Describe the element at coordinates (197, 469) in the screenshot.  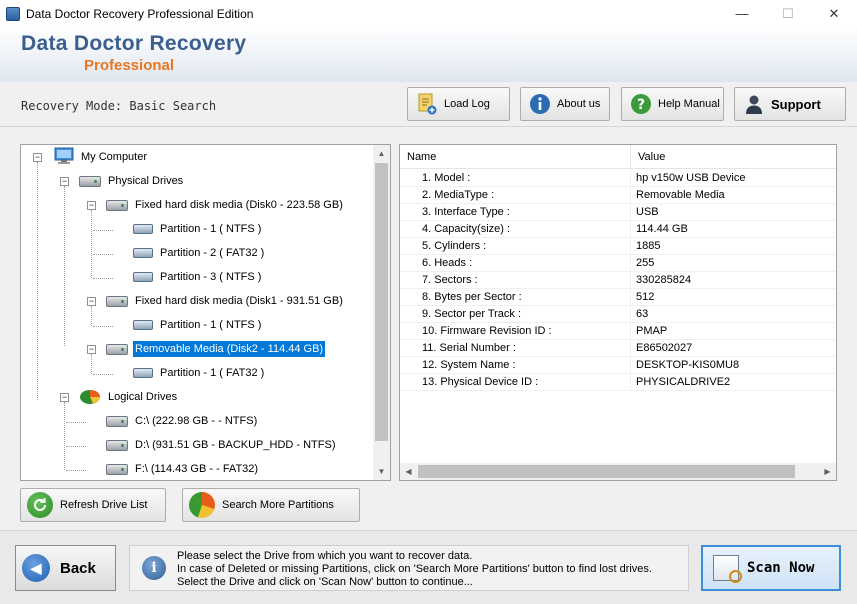
I see `tree-label: F:\ (114.43 GB - - FAT32)` at that location.